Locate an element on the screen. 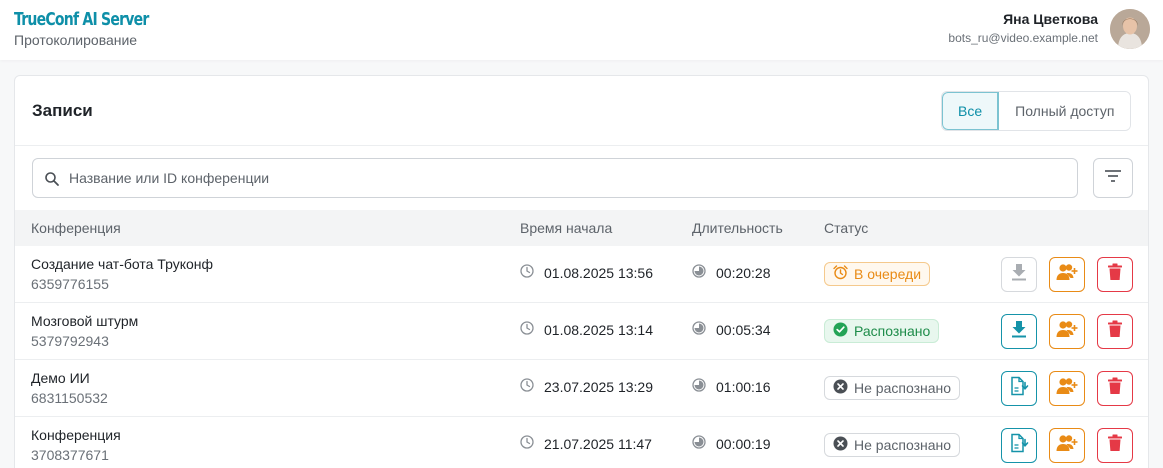 This screenshot has height=468, width=1163. start-time-value: 01.08.2025 13:56 is located at coordinates (598, 272).